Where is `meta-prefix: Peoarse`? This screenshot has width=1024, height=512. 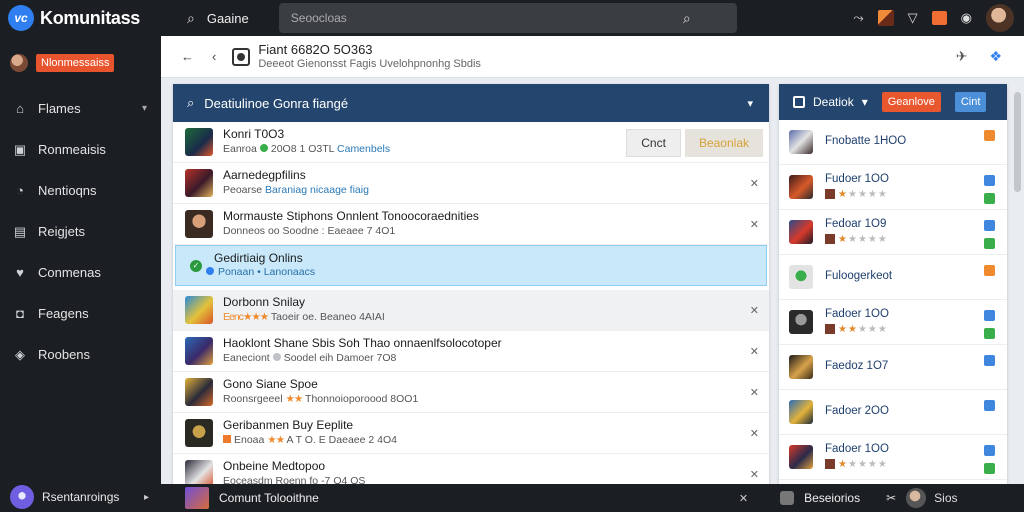 meta-prefix: Peoarse is located at coordinates (243, 189).